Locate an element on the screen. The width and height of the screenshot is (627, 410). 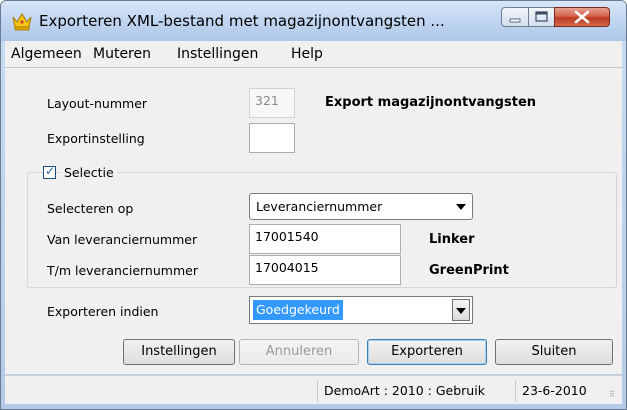
status-context: DemoArt : 2010 : Gebruik is located at coordinates (413, 391).